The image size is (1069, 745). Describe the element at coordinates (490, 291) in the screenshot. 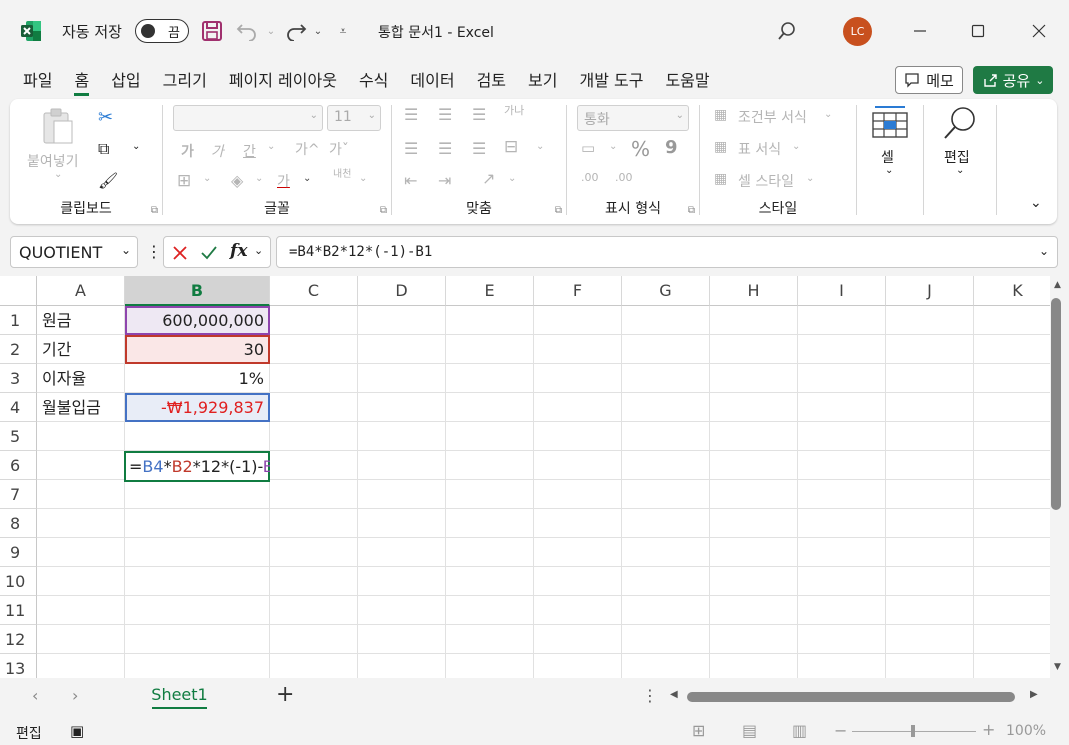

I see `column-header-e: E` at that location.